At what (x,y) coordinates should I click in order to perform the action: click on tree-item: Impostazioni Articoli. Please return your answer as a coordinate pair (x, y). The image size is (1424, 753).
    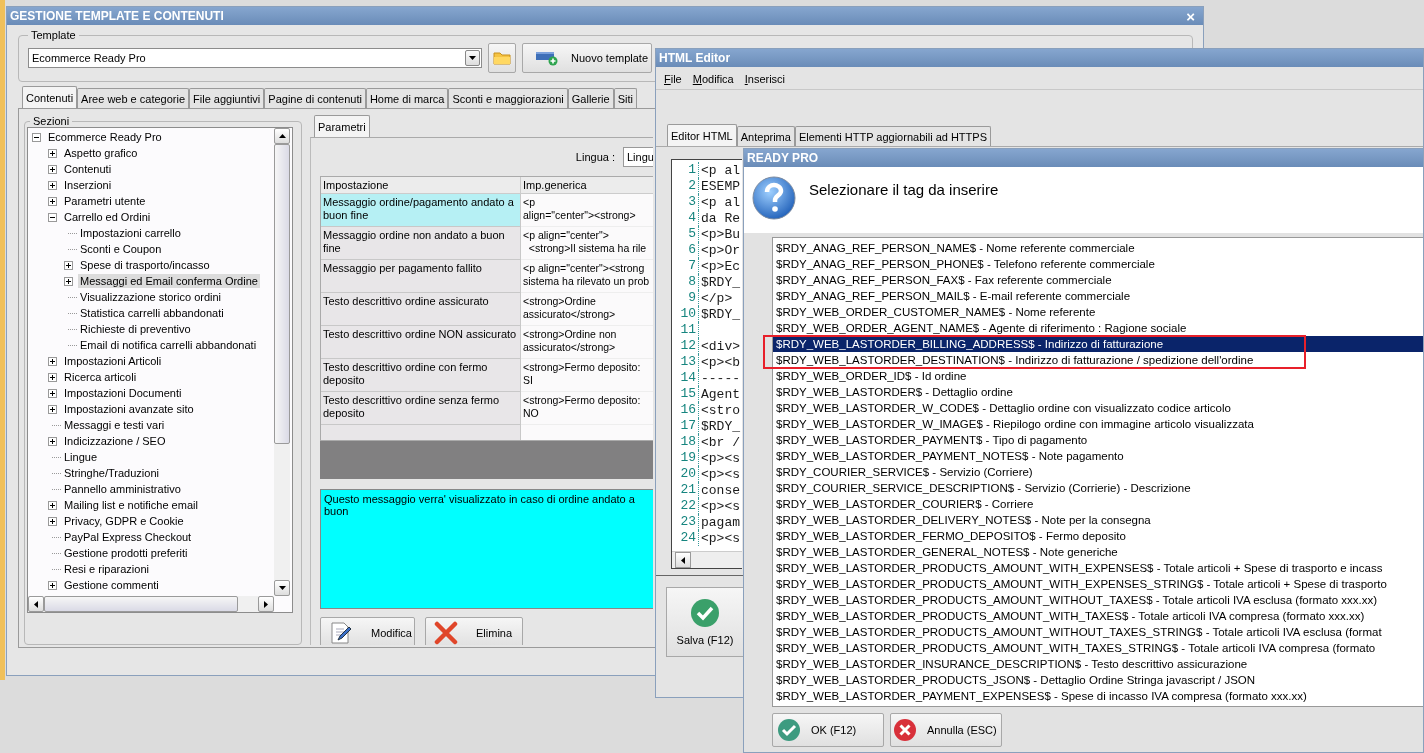
    Looking at the image, I should click on (113, 361).